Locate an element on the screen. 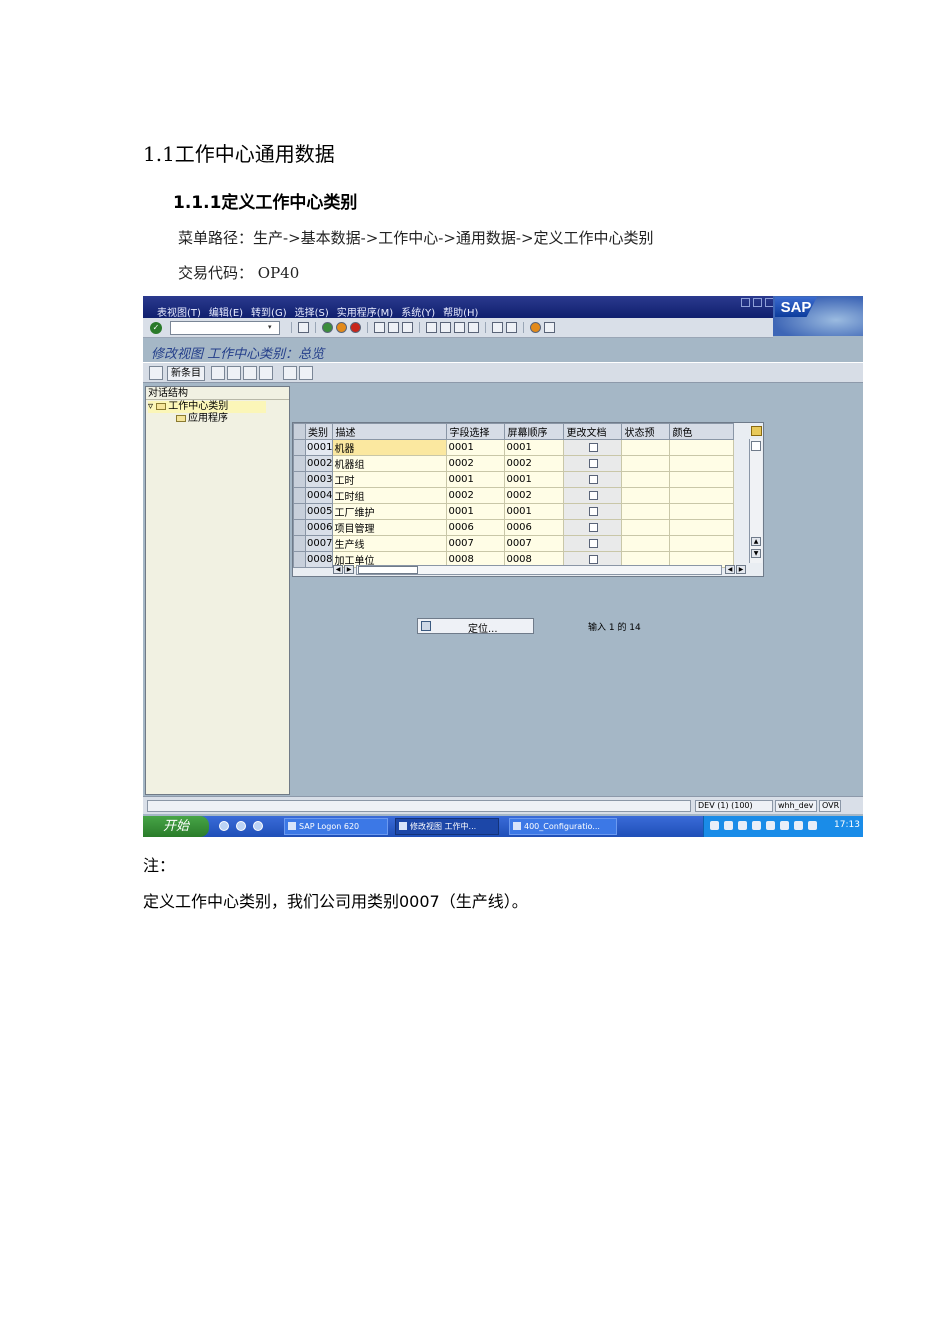  select-all-rows-cell is located at coordinates (299, 431).